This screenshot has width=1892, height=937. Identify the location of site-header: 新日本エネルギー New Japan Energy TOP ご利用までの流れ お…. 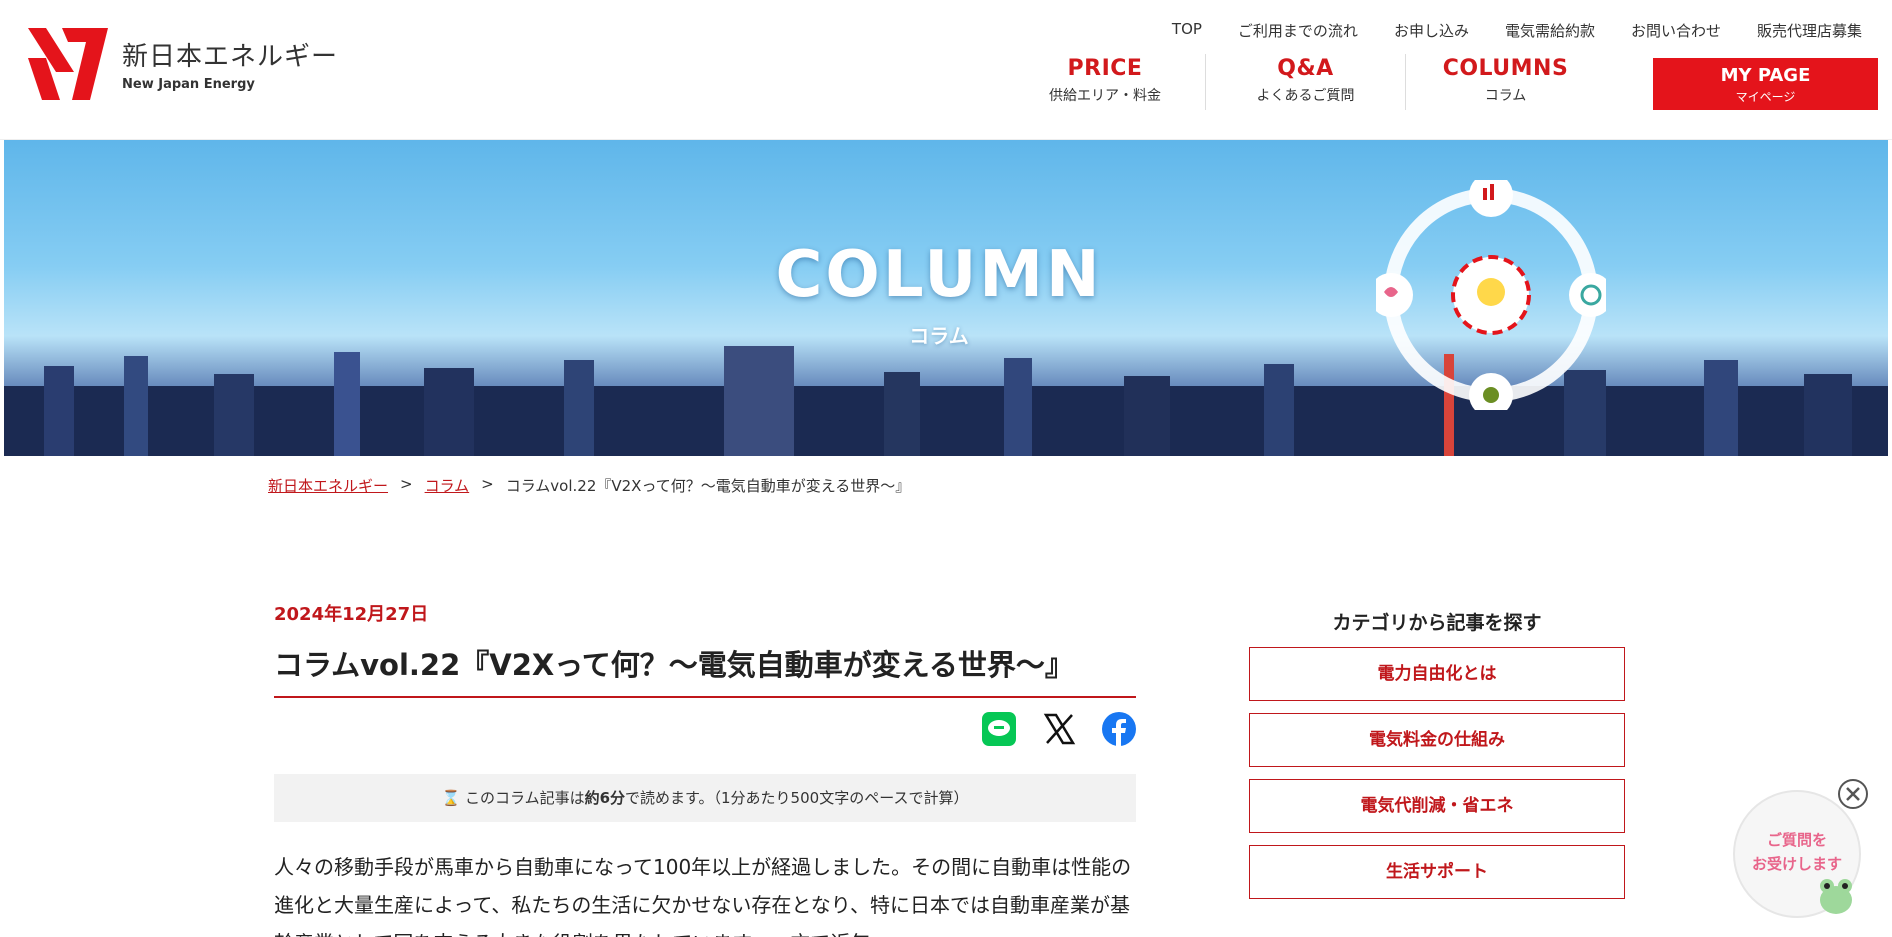
(946, 70).